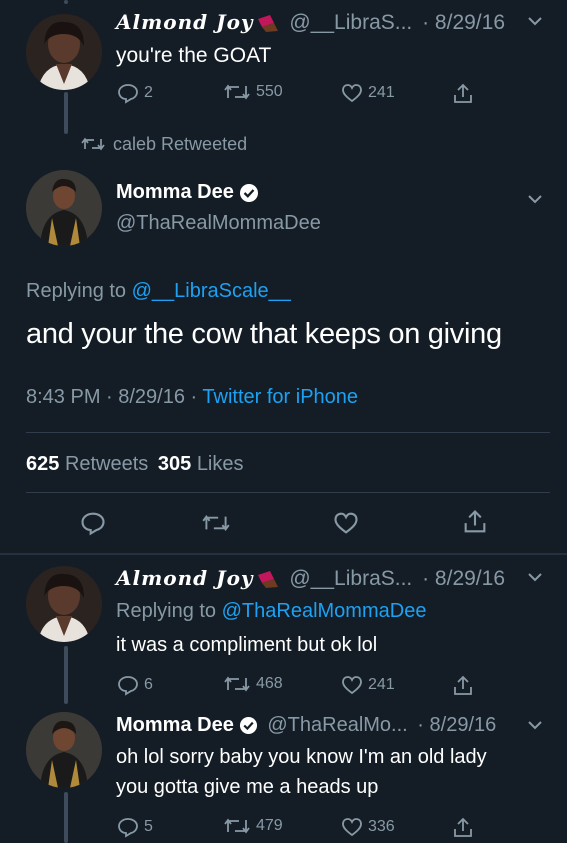  I want to click on main-timestamp: 8:43 PM · 8/29/16 · Twitter for iPhone, so click(192, 397).